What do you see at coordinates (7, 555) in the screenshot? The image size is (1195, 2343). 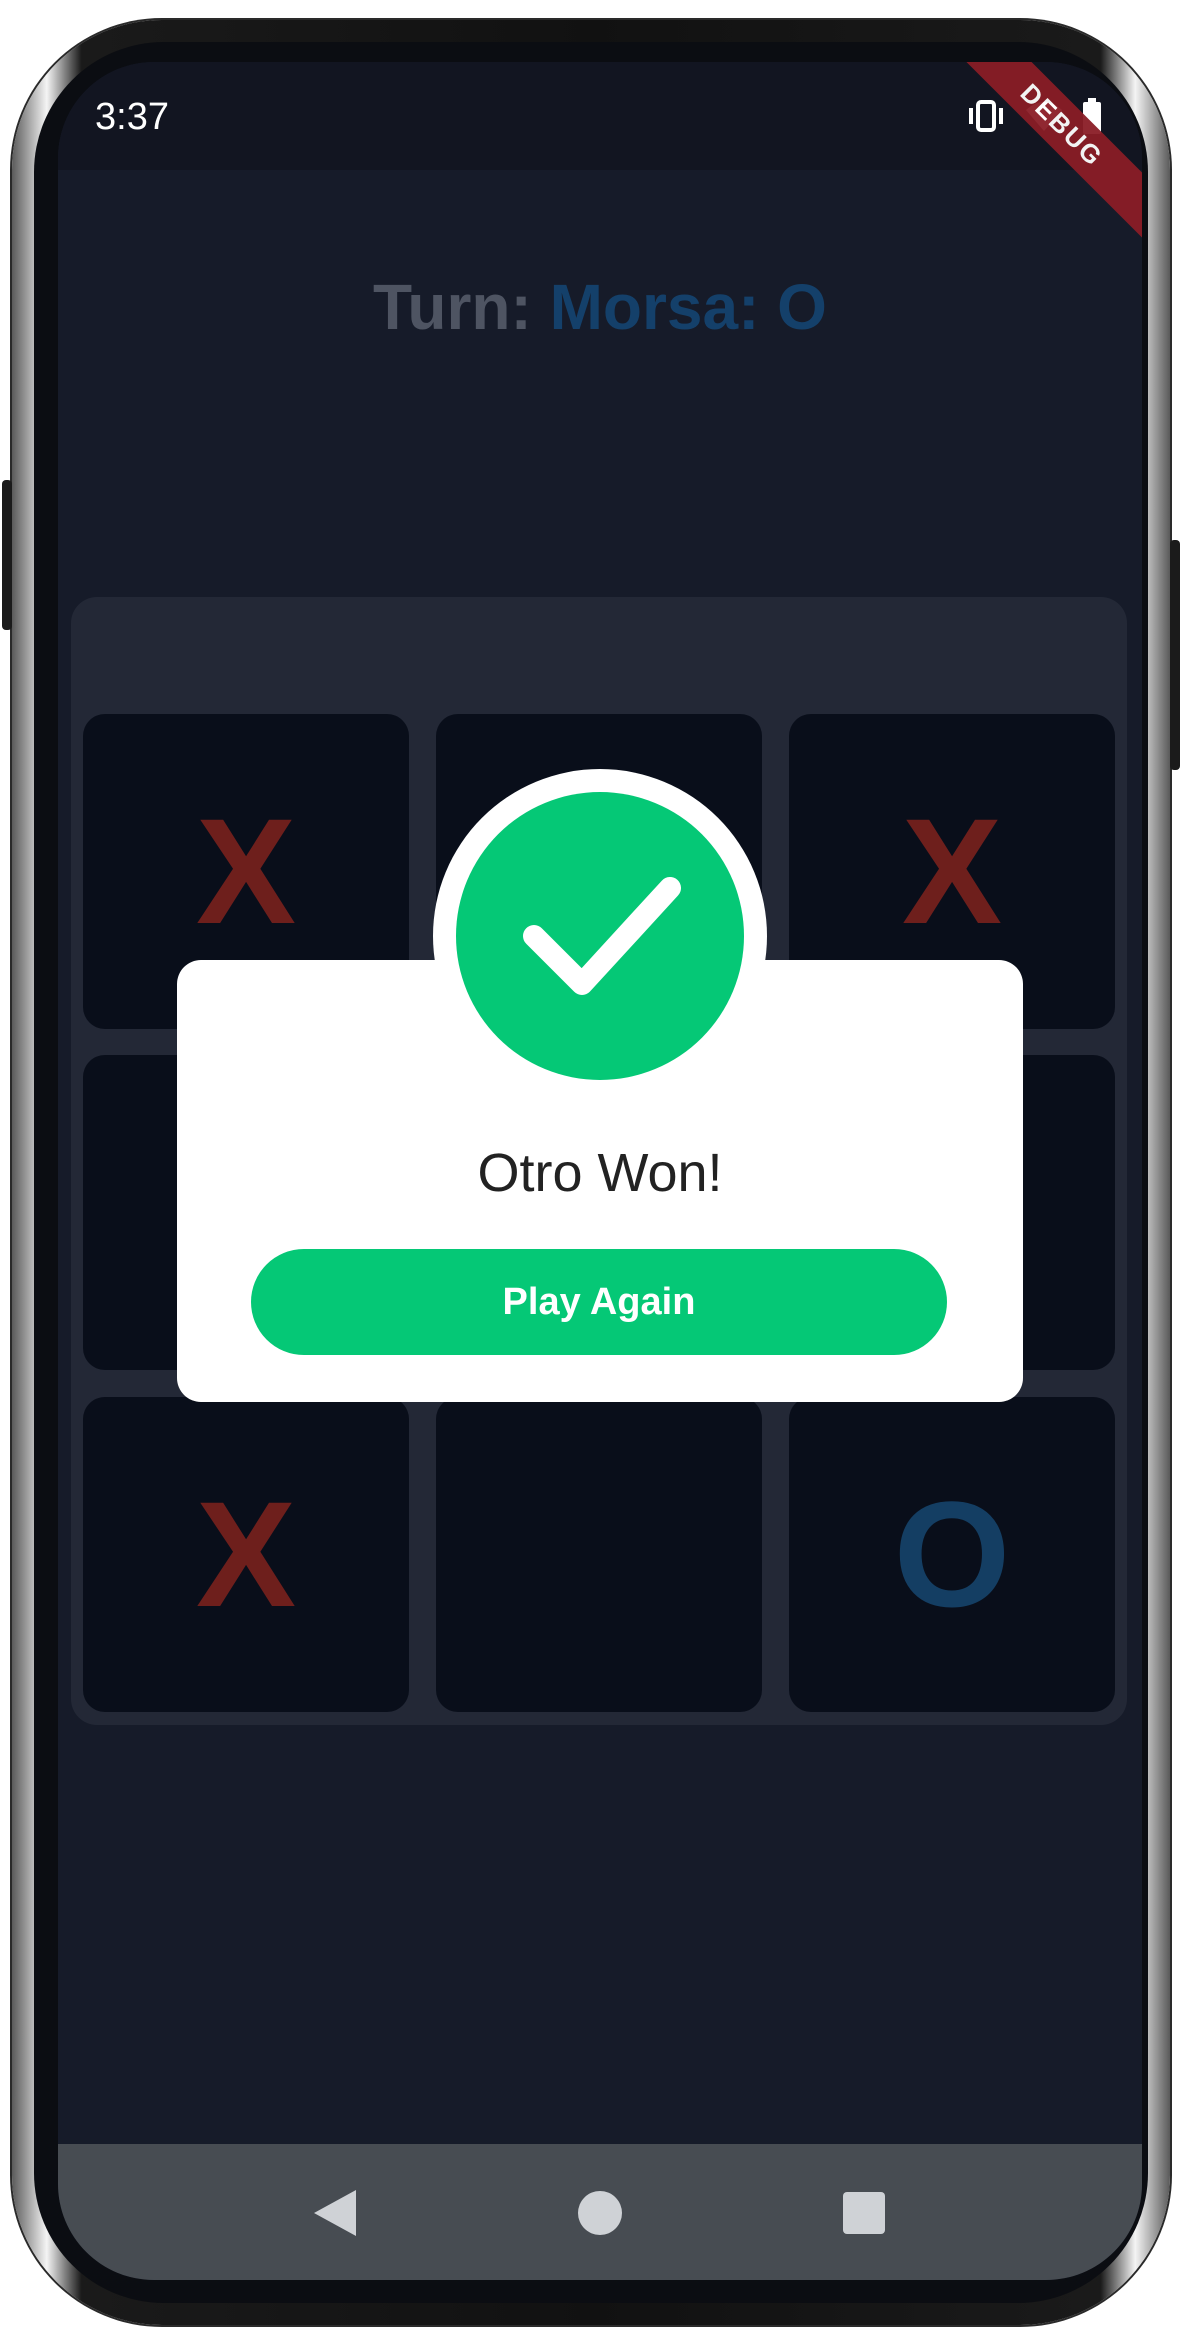 I see `volume-button` at bounding box center [7, 555].